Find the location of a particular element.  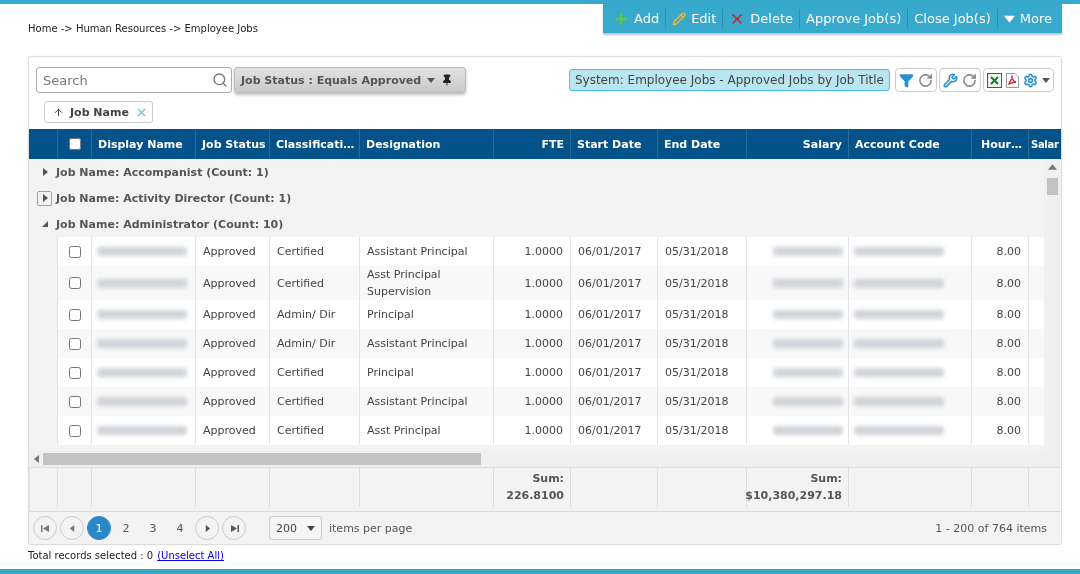

page-button: 4 is located at coordinates (180, 528).